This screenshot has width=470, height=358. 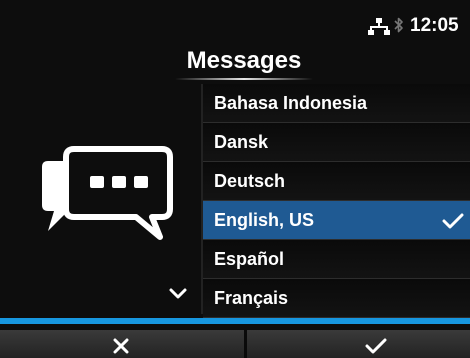 I want to click on list-item-label: English, US, so click(x=264, y=220).